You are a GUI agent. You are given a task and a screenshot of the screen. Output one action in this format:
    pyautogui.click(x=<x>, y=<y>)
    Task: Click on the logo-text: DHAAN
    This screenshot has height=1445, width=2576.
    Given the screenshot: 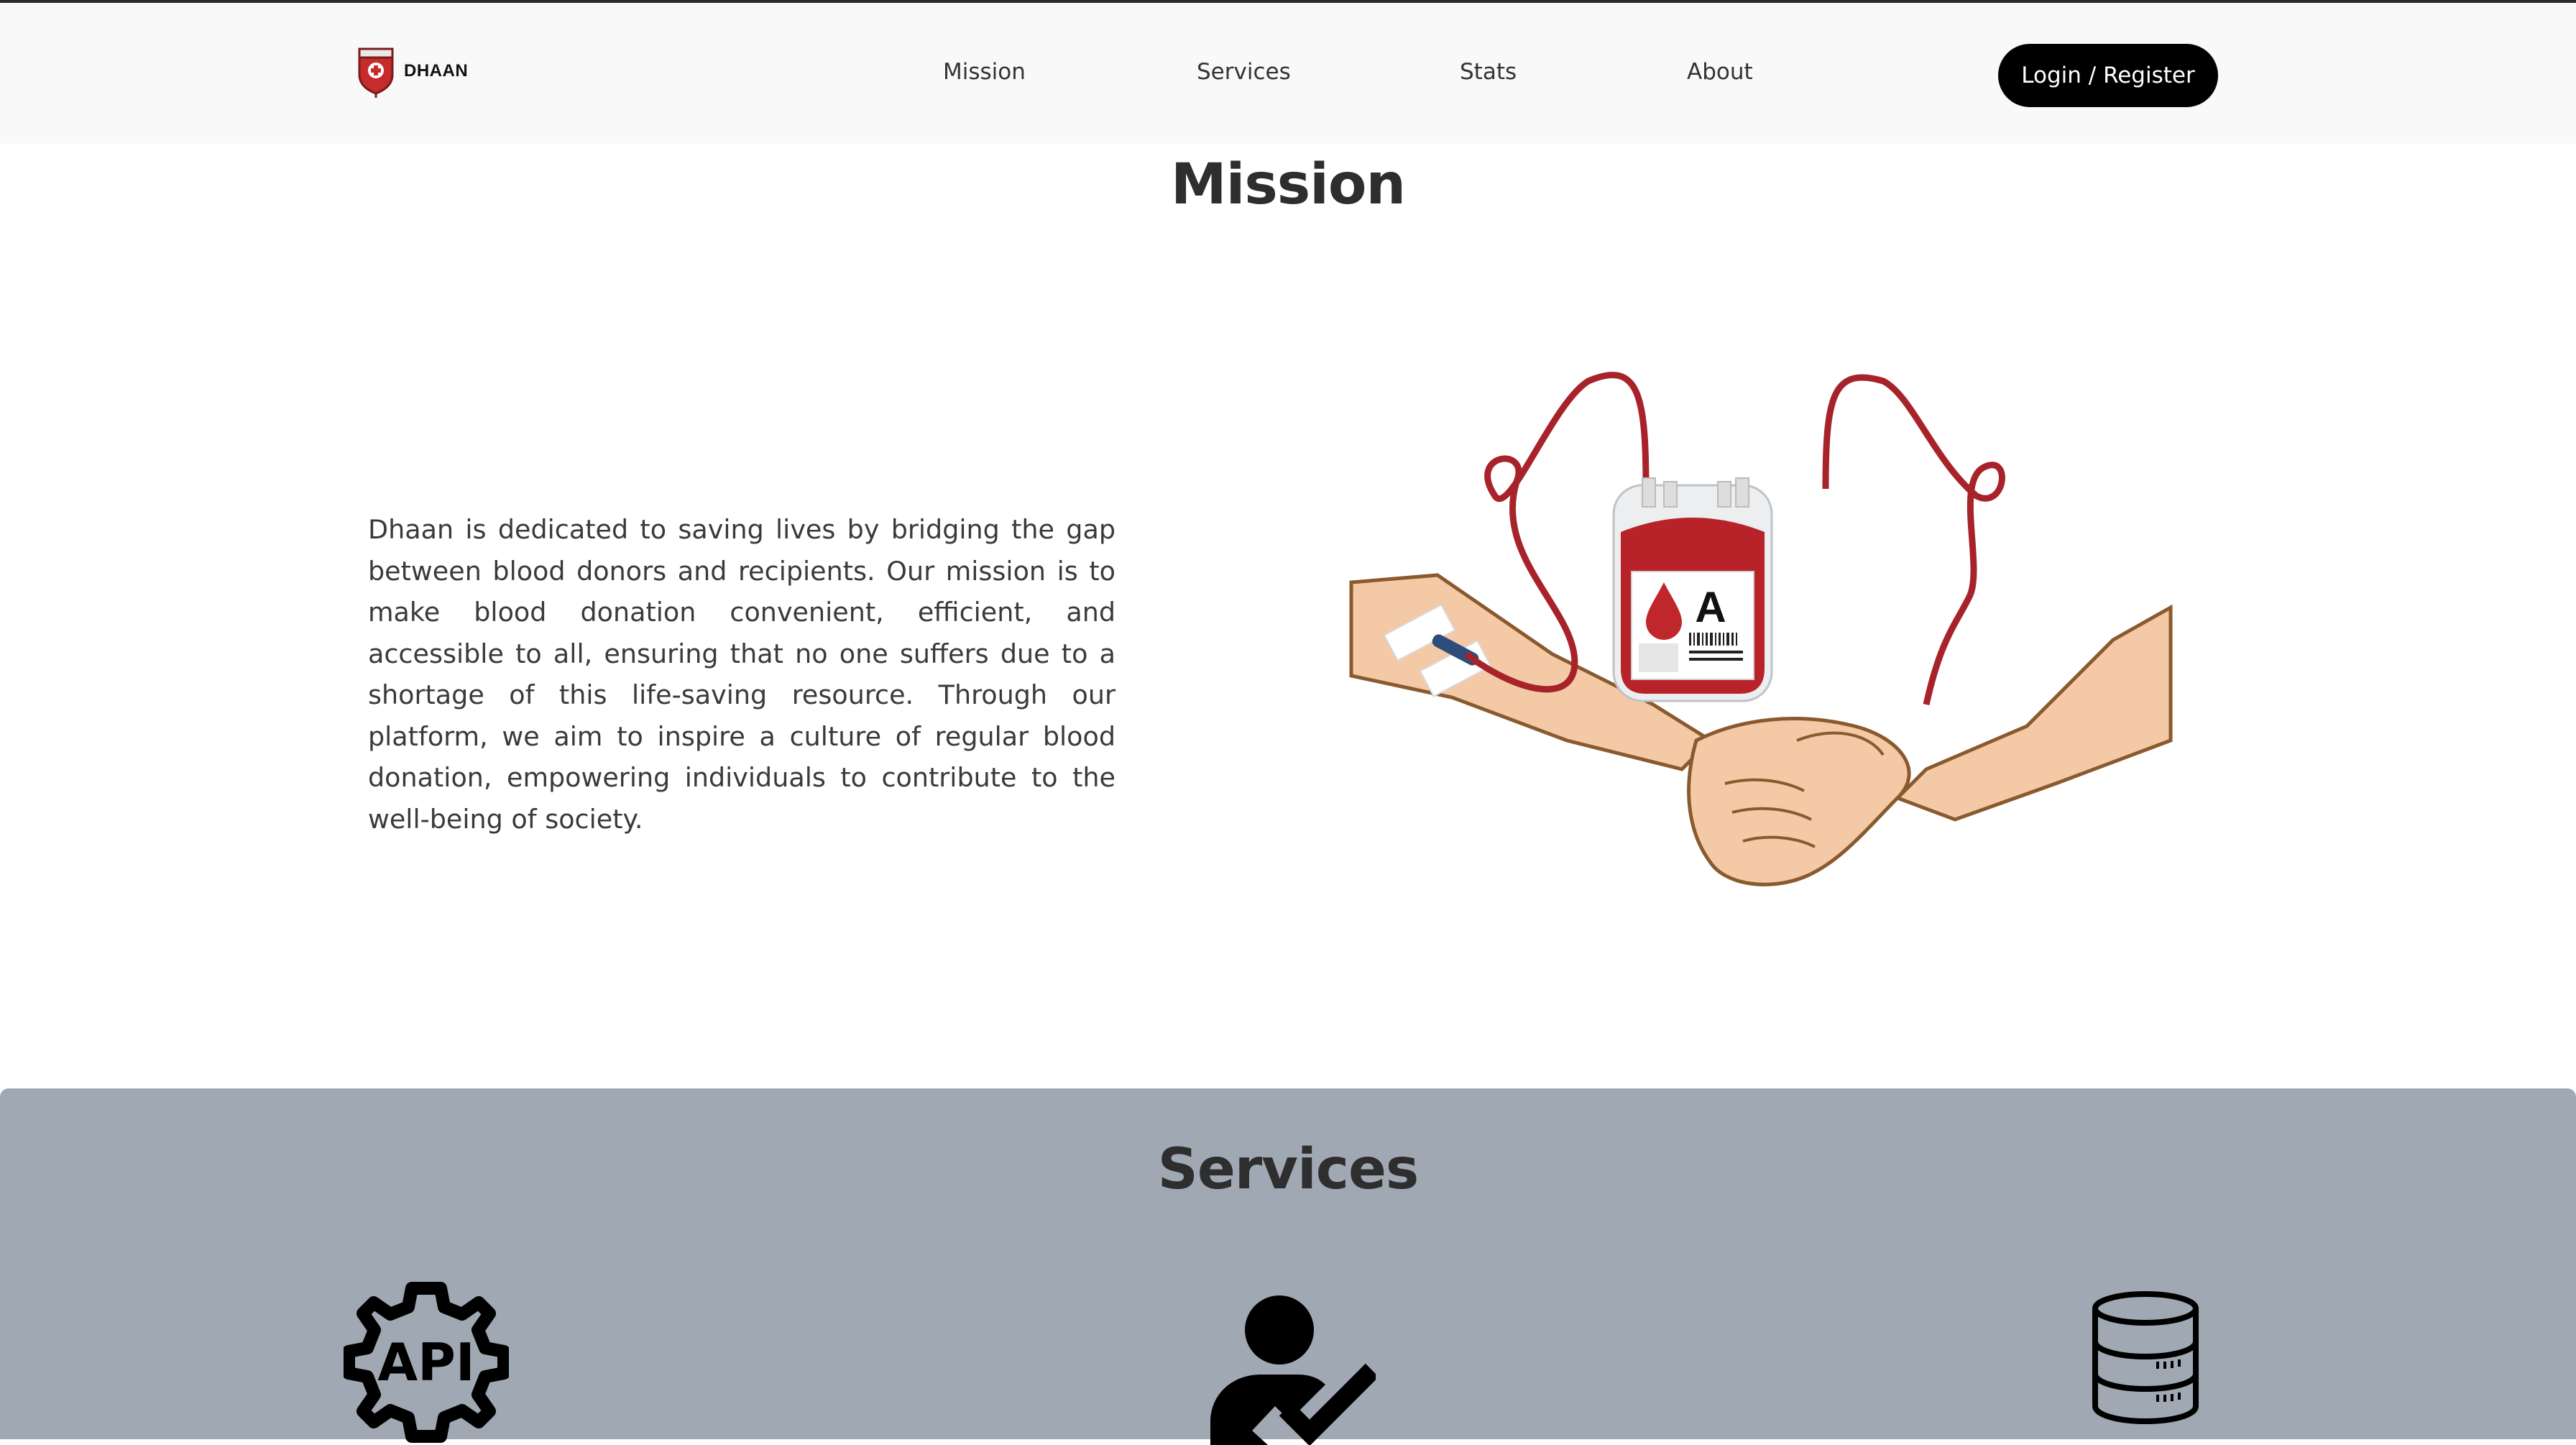 What is the action you would take?
    pyautogui.click(x=436, y=71)
    